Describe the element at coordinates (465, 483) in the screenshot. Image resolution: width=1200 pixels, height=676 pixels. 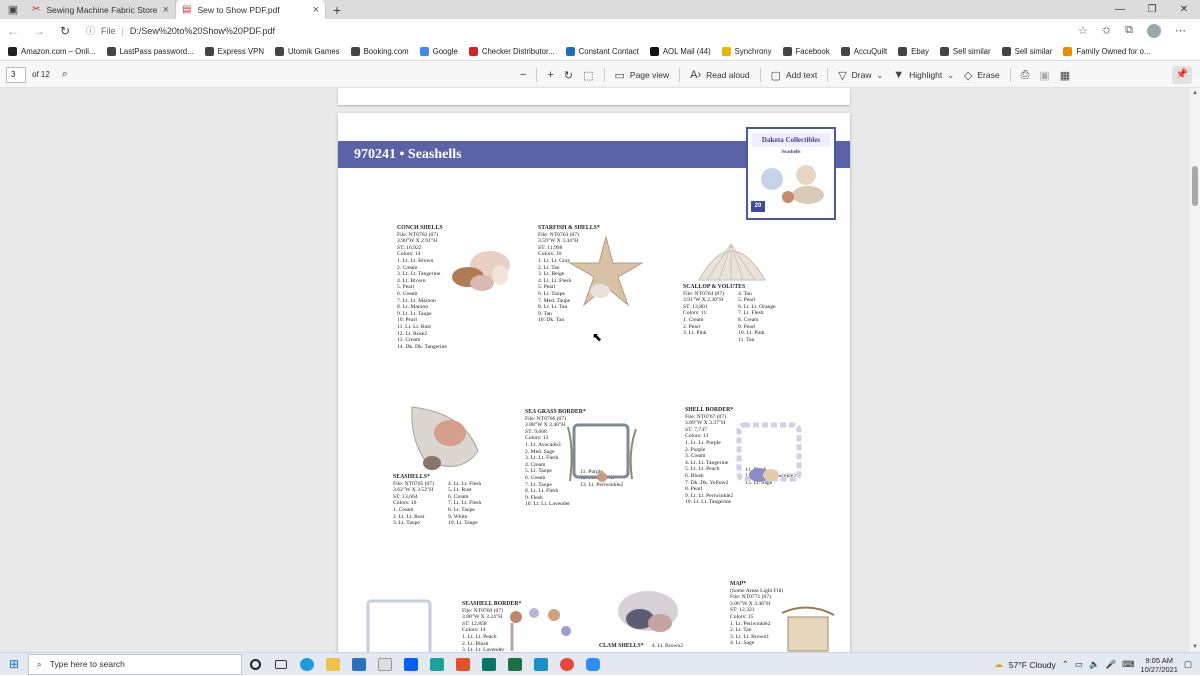
I see `spec-line: 4. Lt. Lt. Flesh` at that location.